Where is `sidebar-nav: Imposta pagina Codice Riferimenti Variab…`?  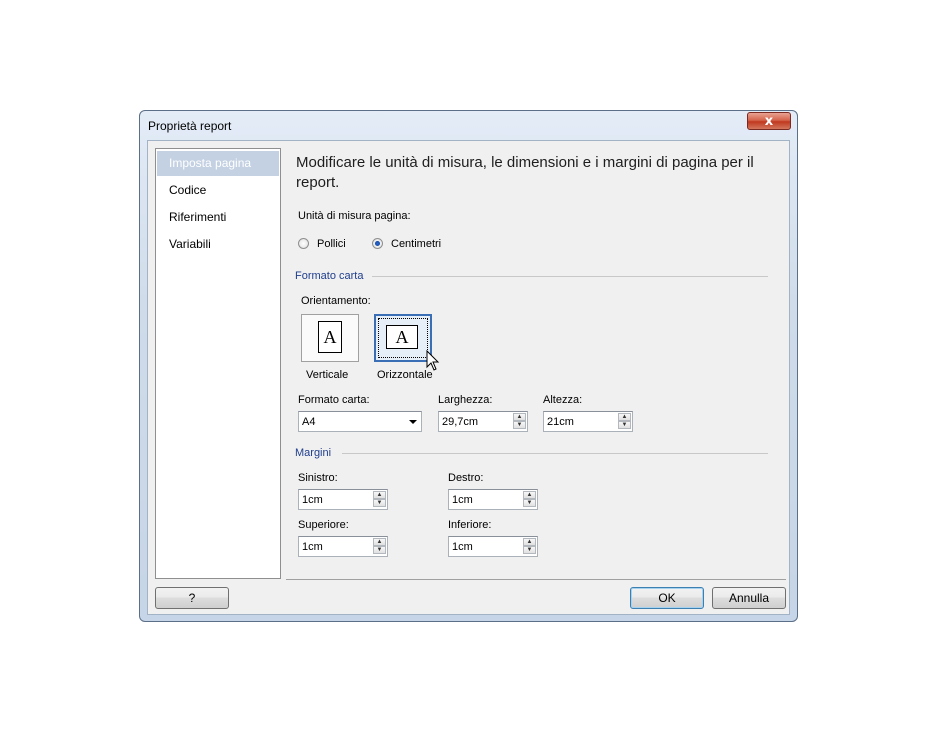
sidebar-nav: Imposta pagina Codice Riferimenti Variab… is located at coordinates (218, 363).